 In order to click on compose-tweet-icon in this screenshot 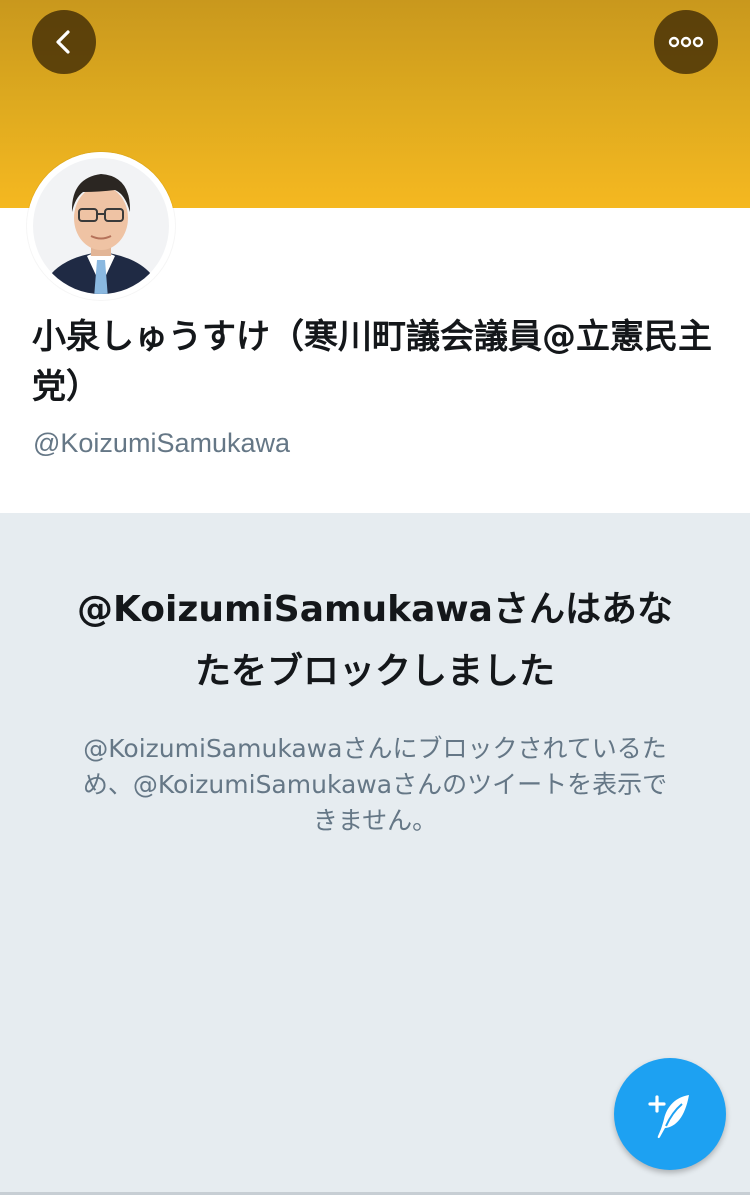, I will do `click(668, 1117)`.